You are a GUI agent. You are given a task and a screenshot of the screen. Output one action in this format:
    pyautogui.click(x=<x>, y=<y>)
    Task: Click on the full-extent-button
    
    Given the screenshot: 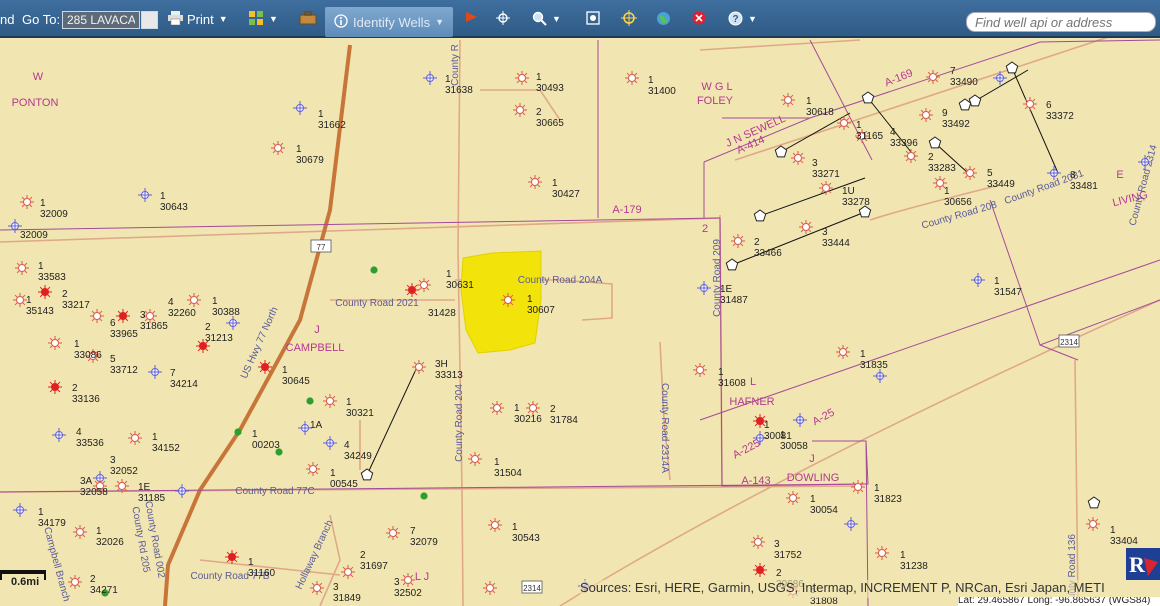 What is the action you would take?
    pyautogui.click(x=593, y=19)
    